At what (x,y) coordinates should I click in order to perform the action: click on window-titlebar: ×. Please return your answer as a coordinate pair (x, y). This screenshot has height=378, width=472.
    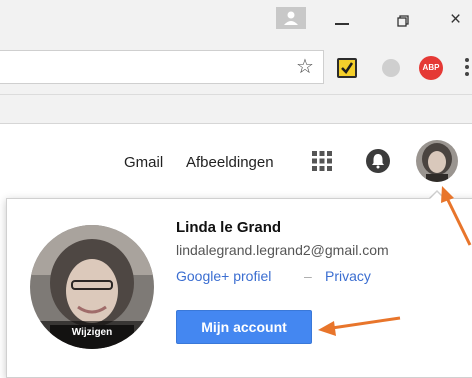
    Looking at the image, I should click on (236, 21).